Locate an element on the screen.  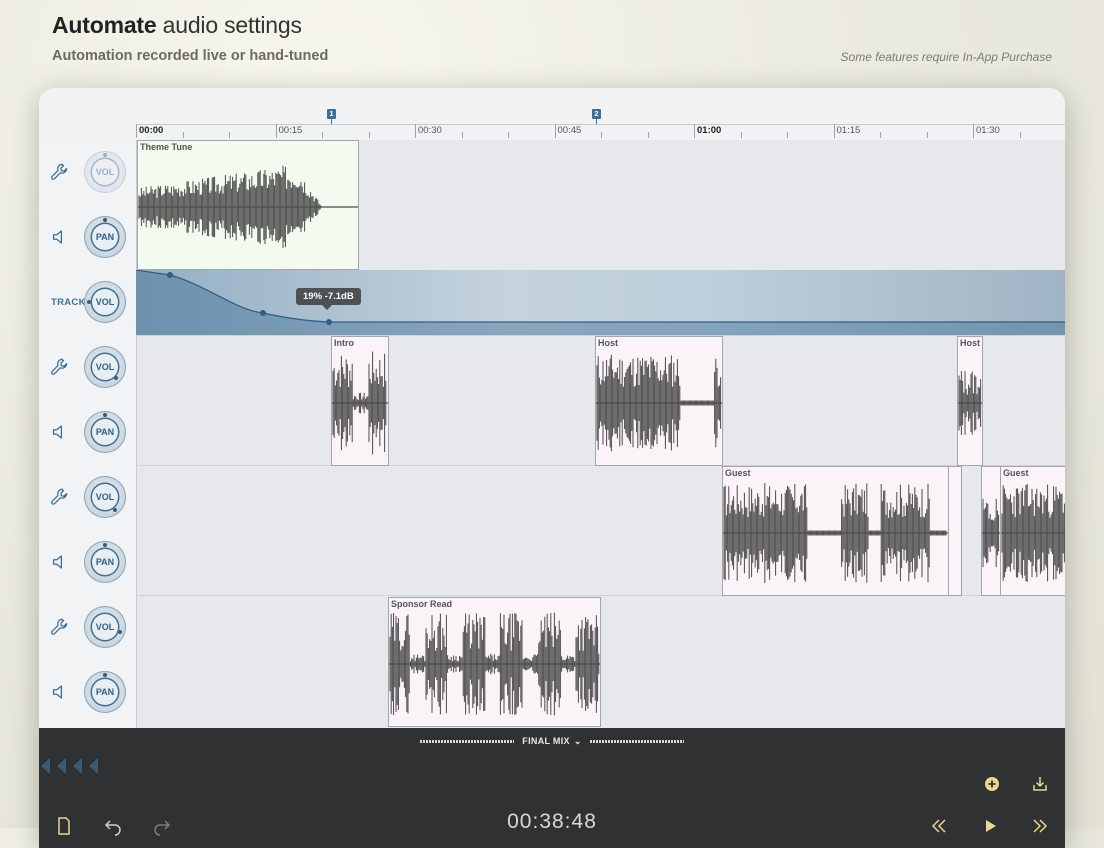
ruler-tick-label: 00:15 is located at coordinates (290, 130).